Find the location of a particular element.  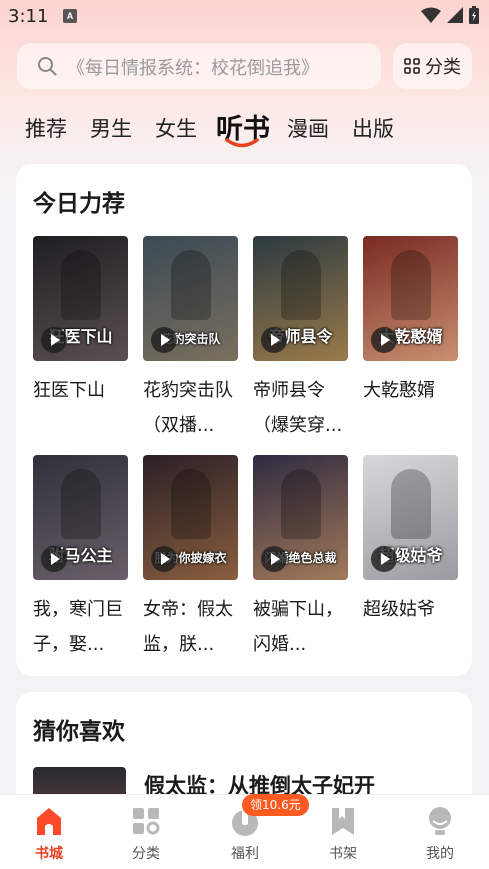

home-icon is located at coordinates (49, 821).